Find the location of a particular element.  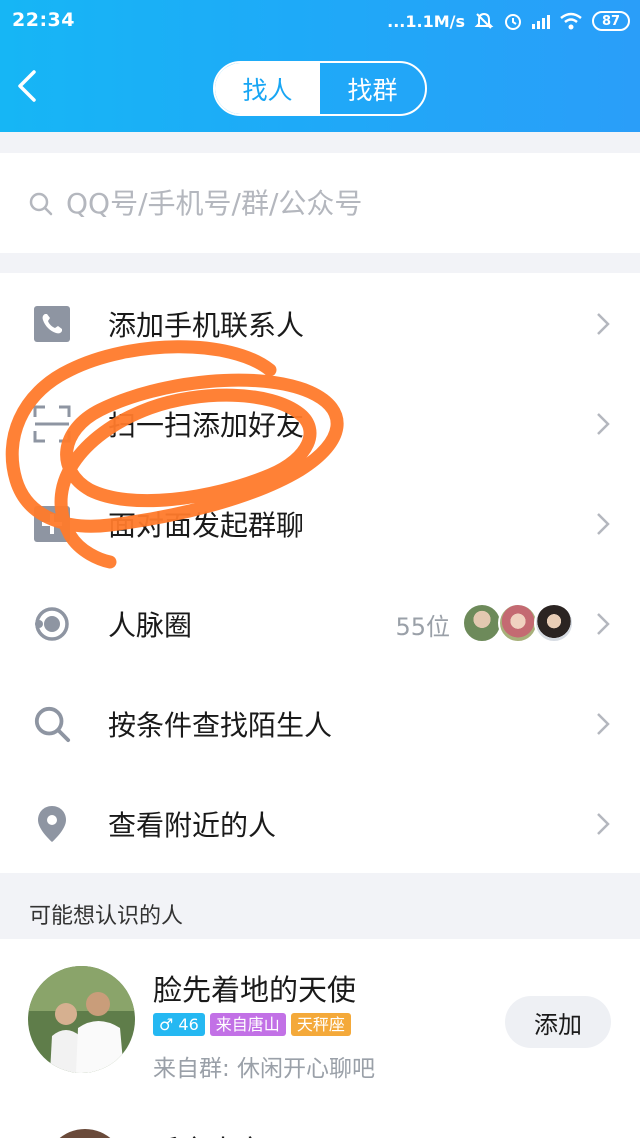

next-person-preview: 千亩赤安 1548945050 is located at coordinates (302, 1133).